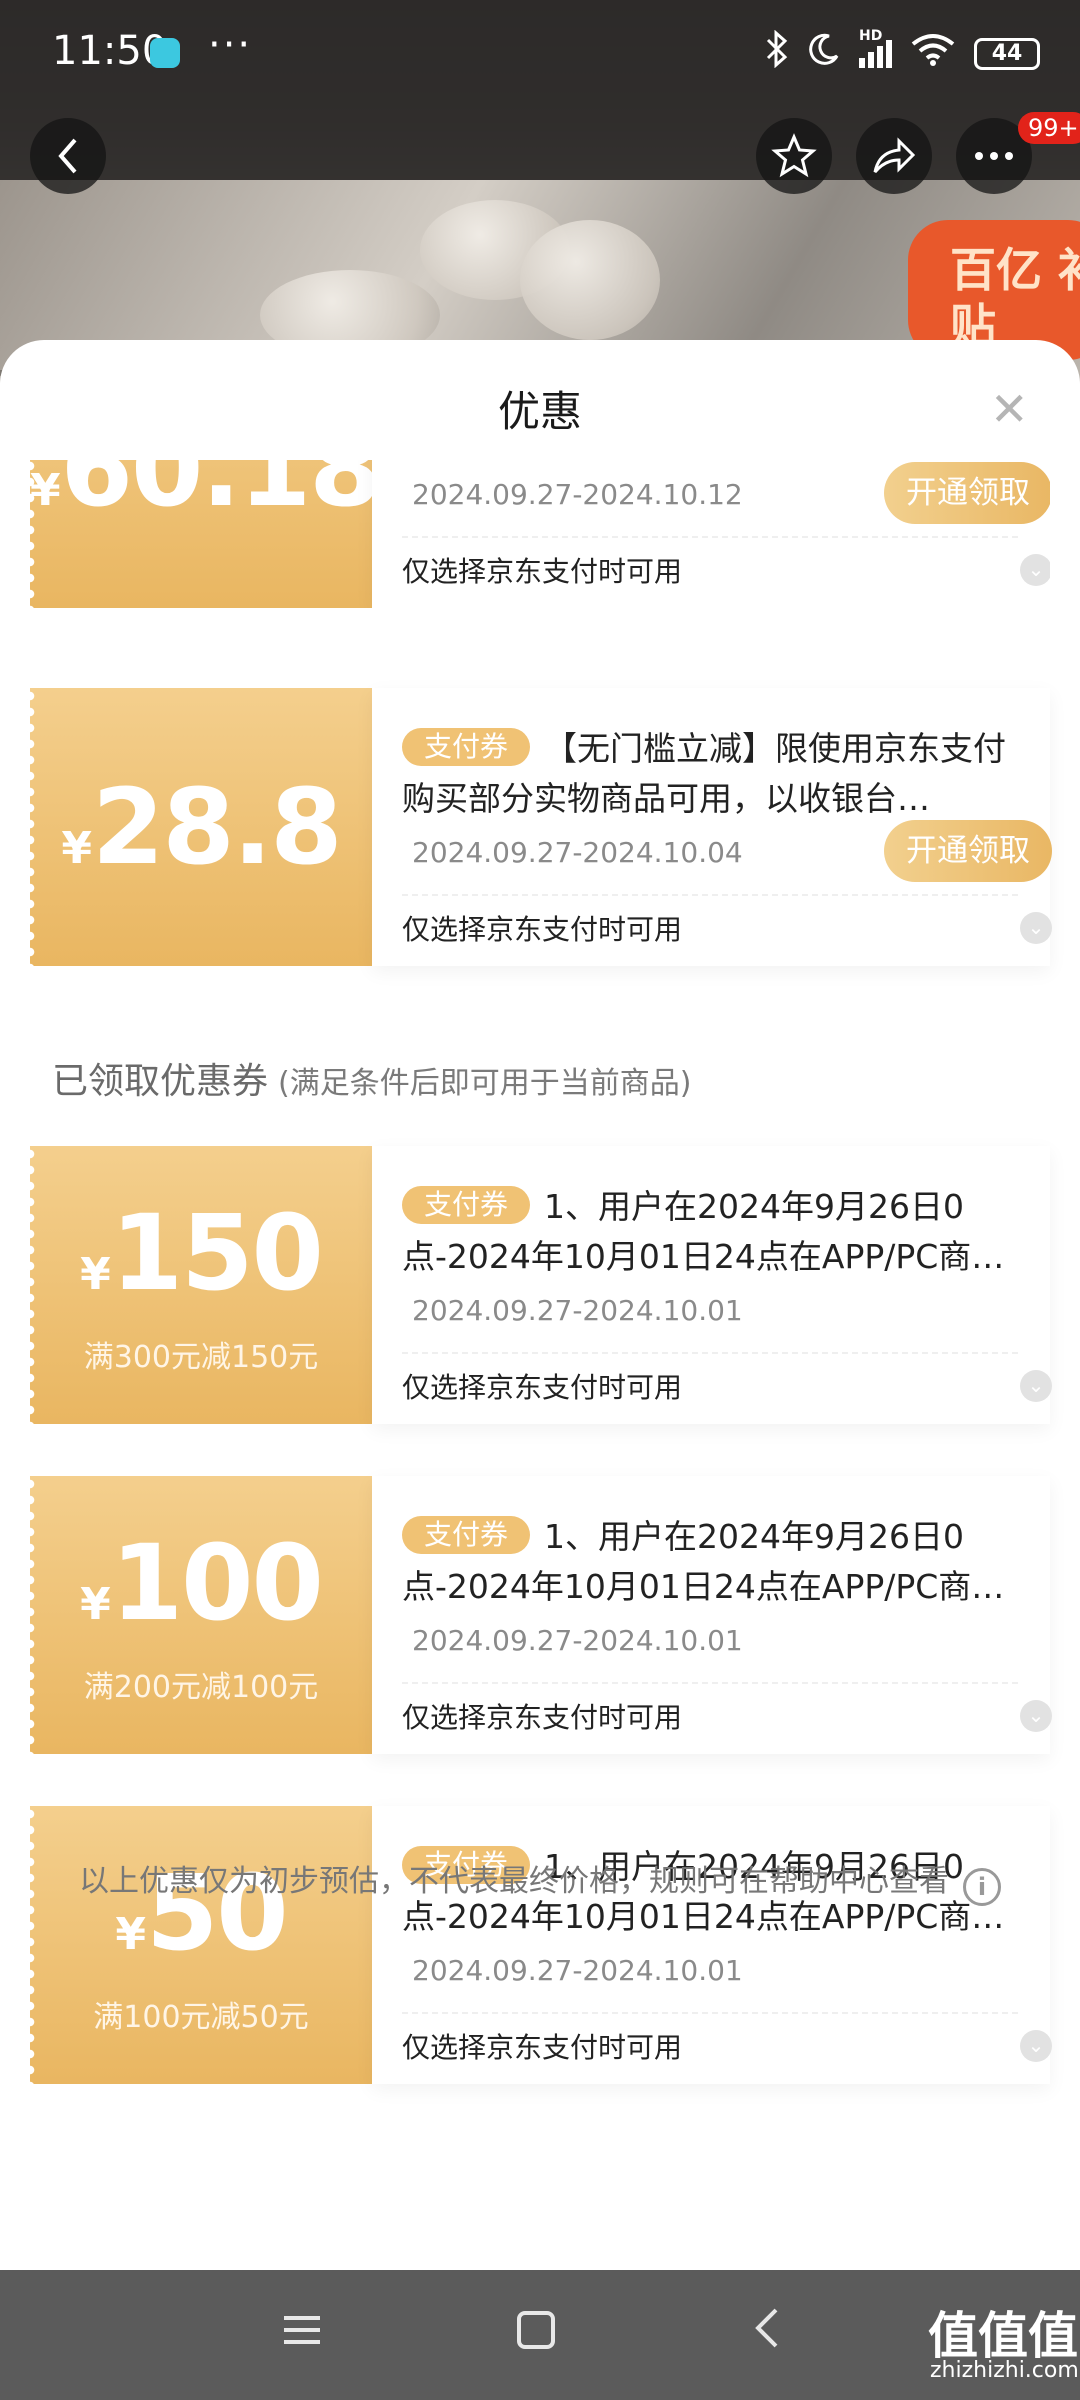 The height and width of the screenshot is (2400, 1080). What do you see at coordinates (767, 2333) in the screenshot?
I see `system-back-icon` at bounding box center [767, 2333].